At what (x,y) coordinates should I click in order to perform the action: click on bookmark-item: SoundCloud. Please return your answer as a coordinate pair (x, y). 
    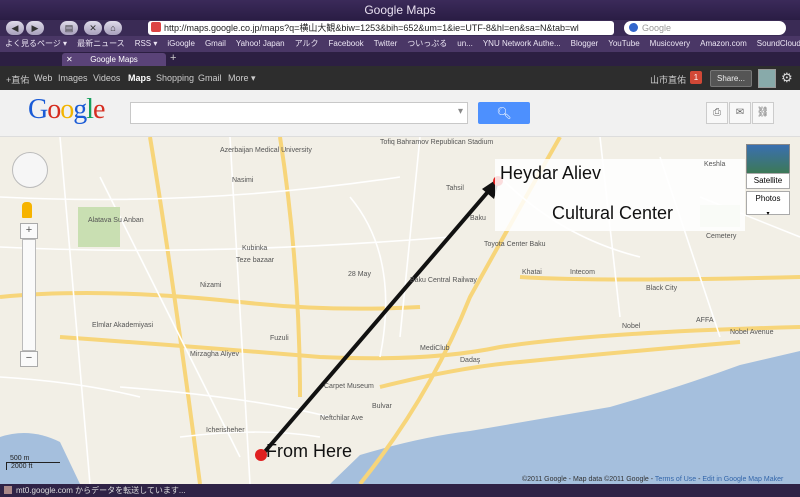
    Looking at the image, I should click on (778, 43).